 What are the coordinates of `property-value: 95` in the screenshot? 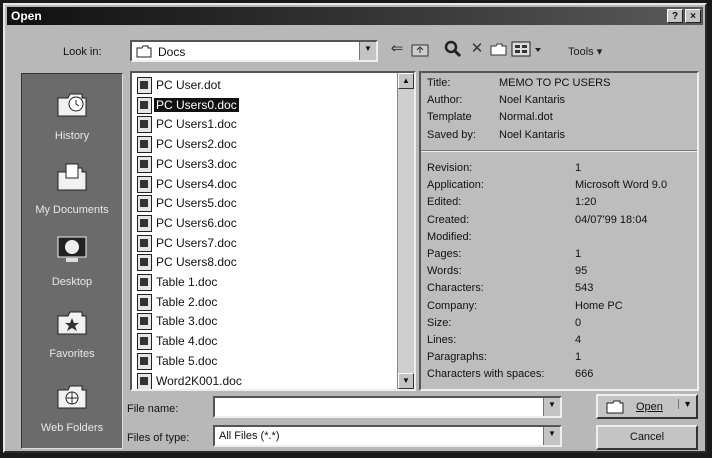 It's located at (581, 271).